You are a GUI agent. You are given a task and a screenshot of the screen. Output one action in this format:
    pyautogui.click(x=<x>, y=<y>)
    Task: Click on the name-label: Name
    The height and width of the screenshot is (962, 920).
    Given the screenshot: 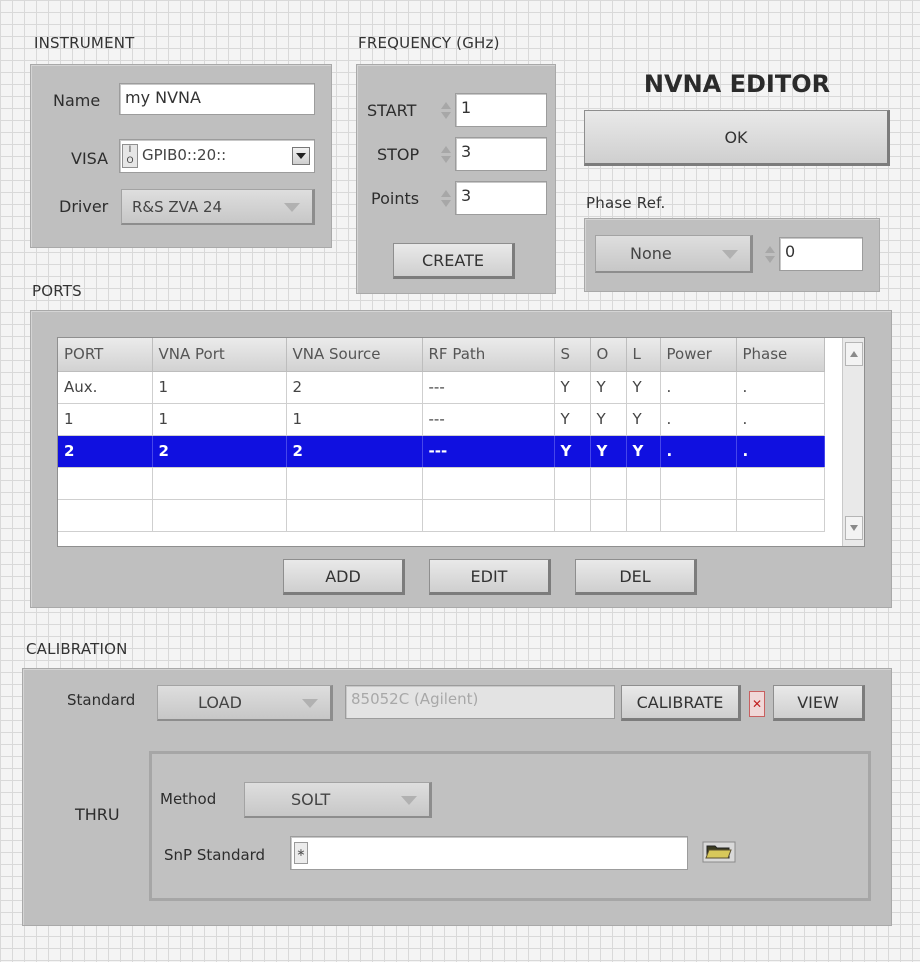 What is the action you would take?
    pyautogui.click(x=77, y=100)
    